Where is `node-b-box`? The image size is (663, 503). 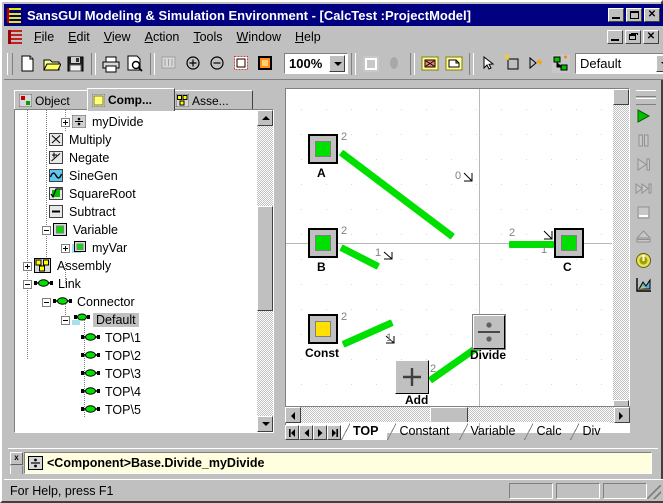 node-b-box is located at coordinates (323, 243).